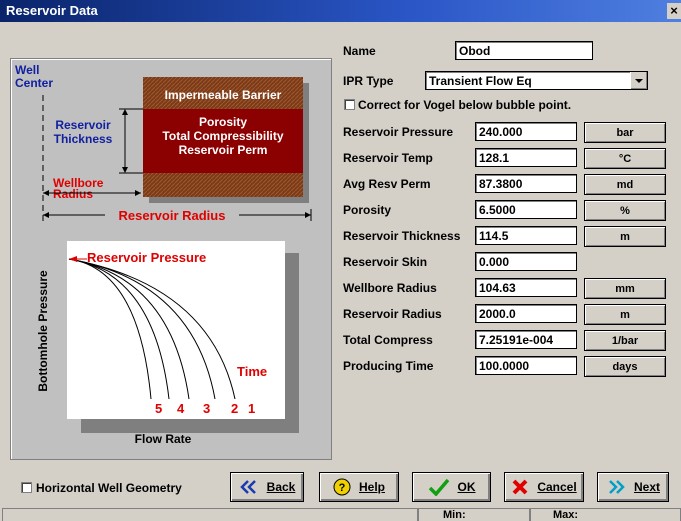 The height and width of the screenshot is (521, 681). What do you see at coordinates (526, 131) in the screenshot?
I see `param-input: 240.000` at bounding box center [526, 131].